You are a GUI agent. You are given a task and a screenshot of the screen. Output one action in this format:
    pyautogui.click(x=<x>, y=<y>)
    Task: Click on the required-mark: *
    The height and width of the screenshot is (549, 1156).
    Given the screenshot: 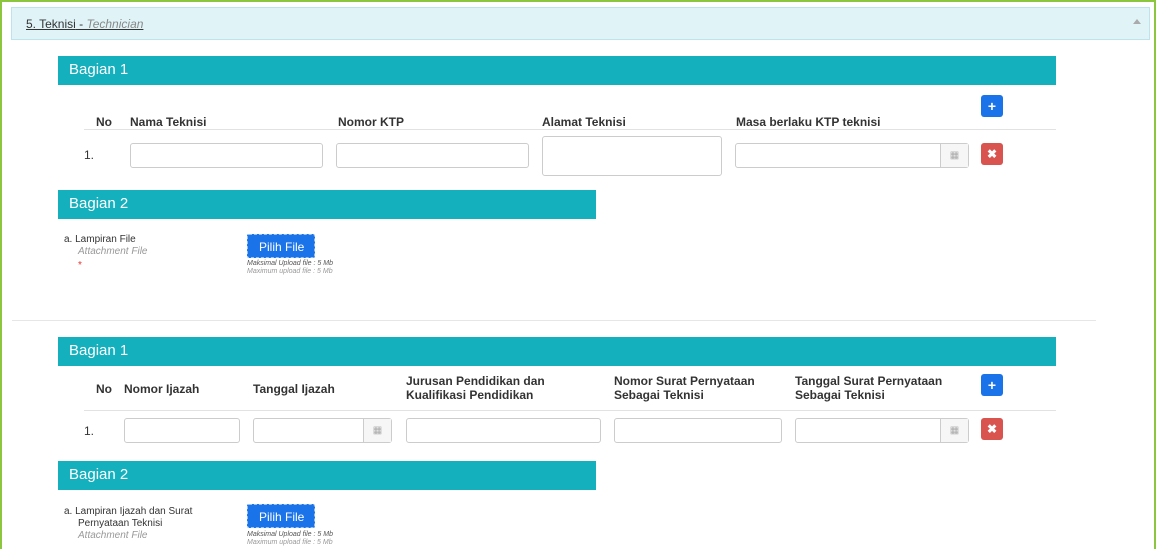 What is the action you would take?
    pyautogui.click(x=80, y=265)
    